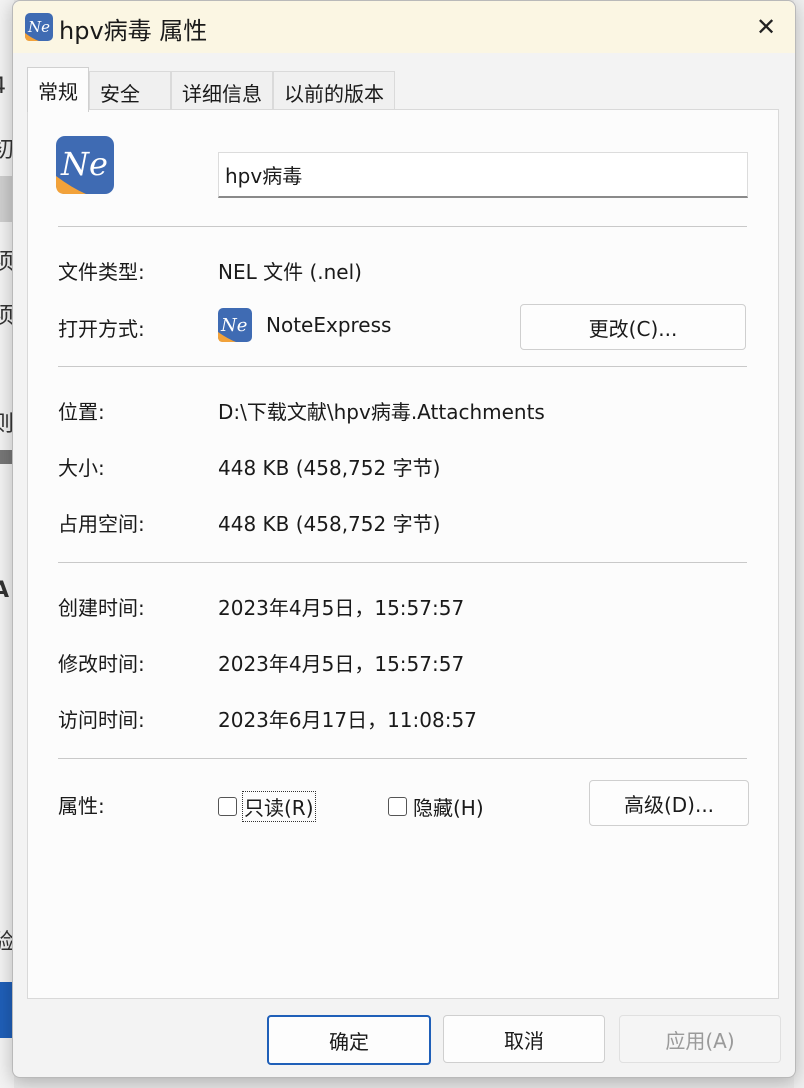 This screenshot has width=804, height=1088. What do you see at coordinates (329, 468) in the screenshot?
I see `size-value: 448 KB (458,752 字节)` at bounding box center [329, 468].